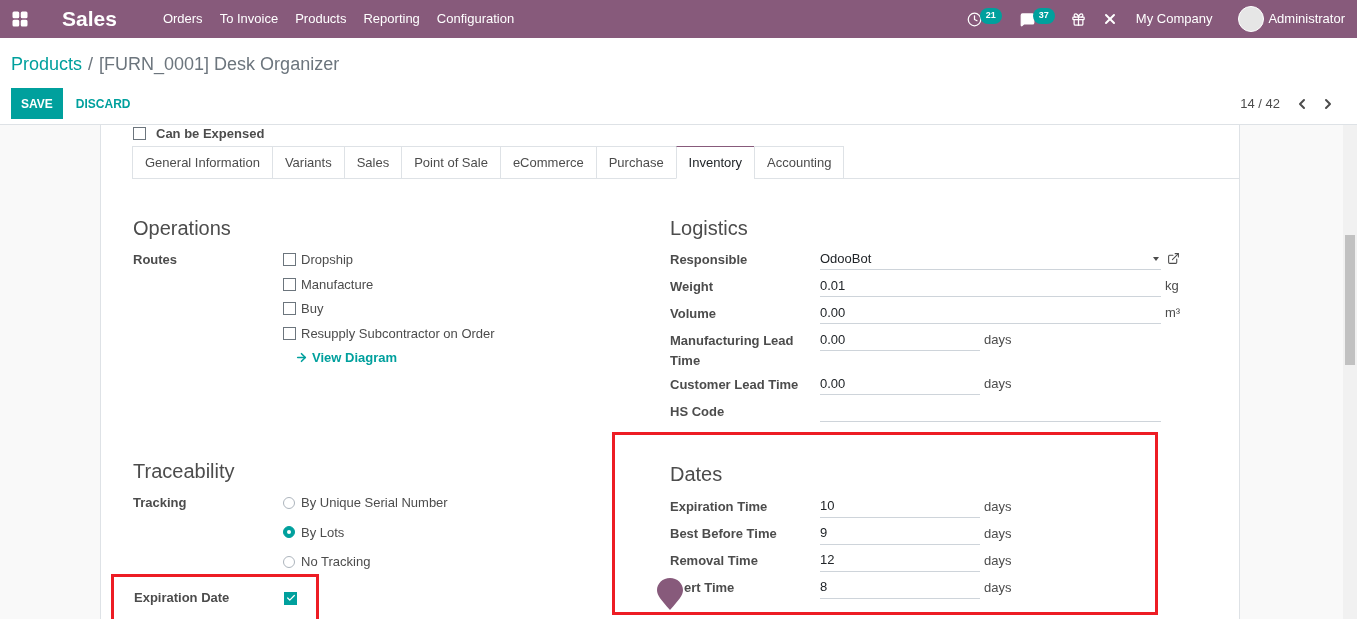 The width and height of the screenshot is (1357, 619). Describe the element at coordinates (156, 260) in the screenshot. I see `field-label: Routes` at that location.